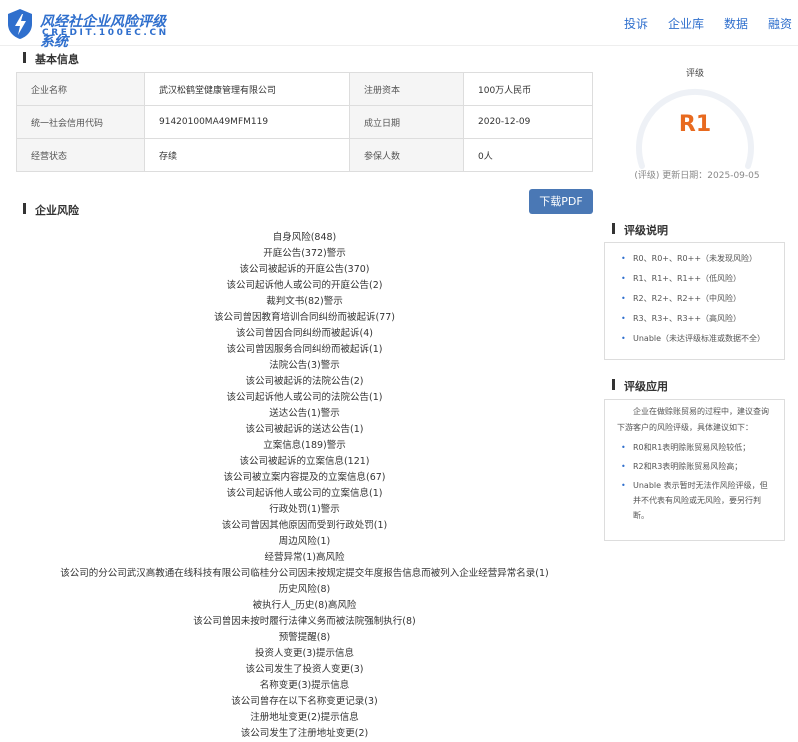 The height and width of the screenshot is (742, 798). What do you see at coordinates (528, 155) in the screenshot?
I see `table-value: 0人` at bounding box center [528, 155].